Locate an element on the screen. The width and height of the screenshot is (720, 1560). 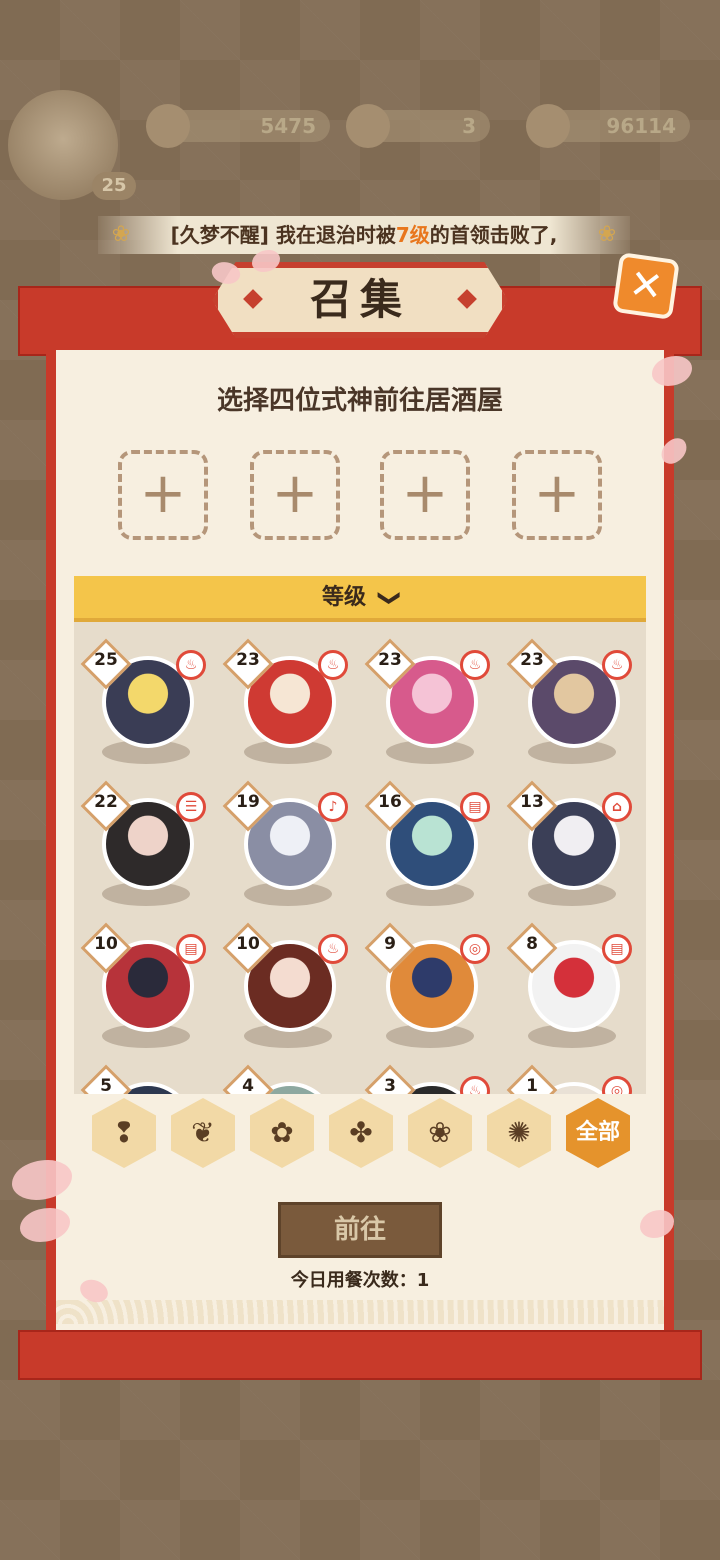
shikigami-card: 19 ♪ is located at coordinates (287, 844).